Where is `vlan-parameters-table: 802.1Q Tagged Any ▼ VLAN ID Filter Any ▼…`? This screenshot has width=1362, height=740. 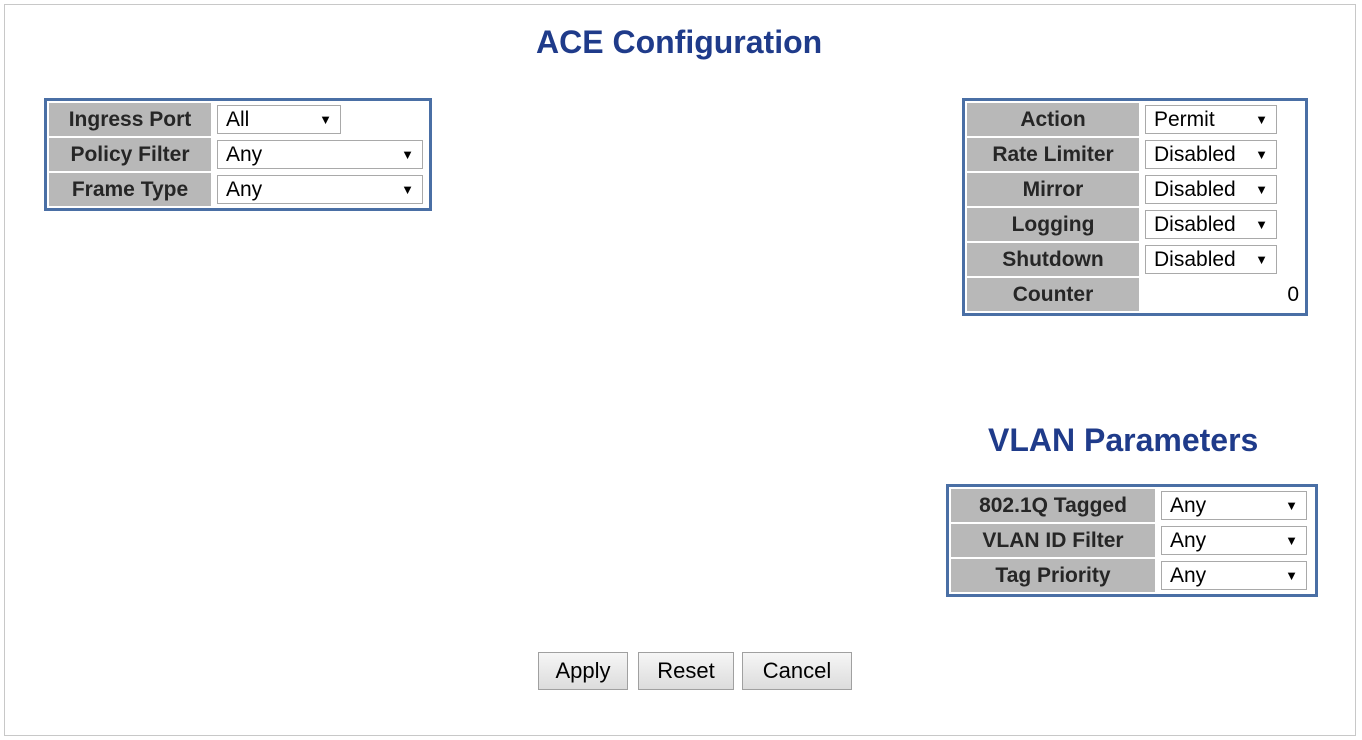
vlan-parameters-table: 802.1Q Tagged Any ▼ VLAN ID Filter Any ▼… is located at coordinates (1132, 540).